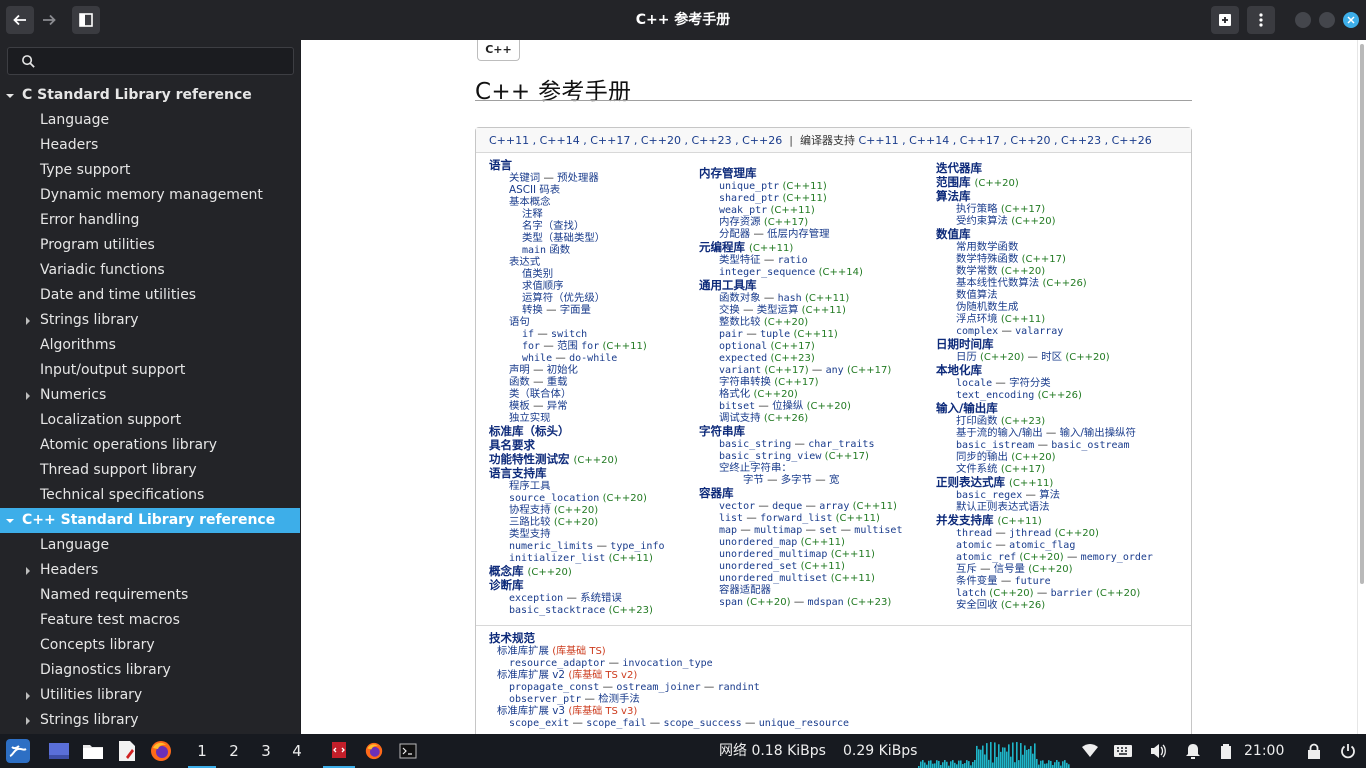 The height and width of the screenshot is (768, 1366). Describe the element at coordinates (1327, 20) in the screenshot. I see `maximize-button` at that location.